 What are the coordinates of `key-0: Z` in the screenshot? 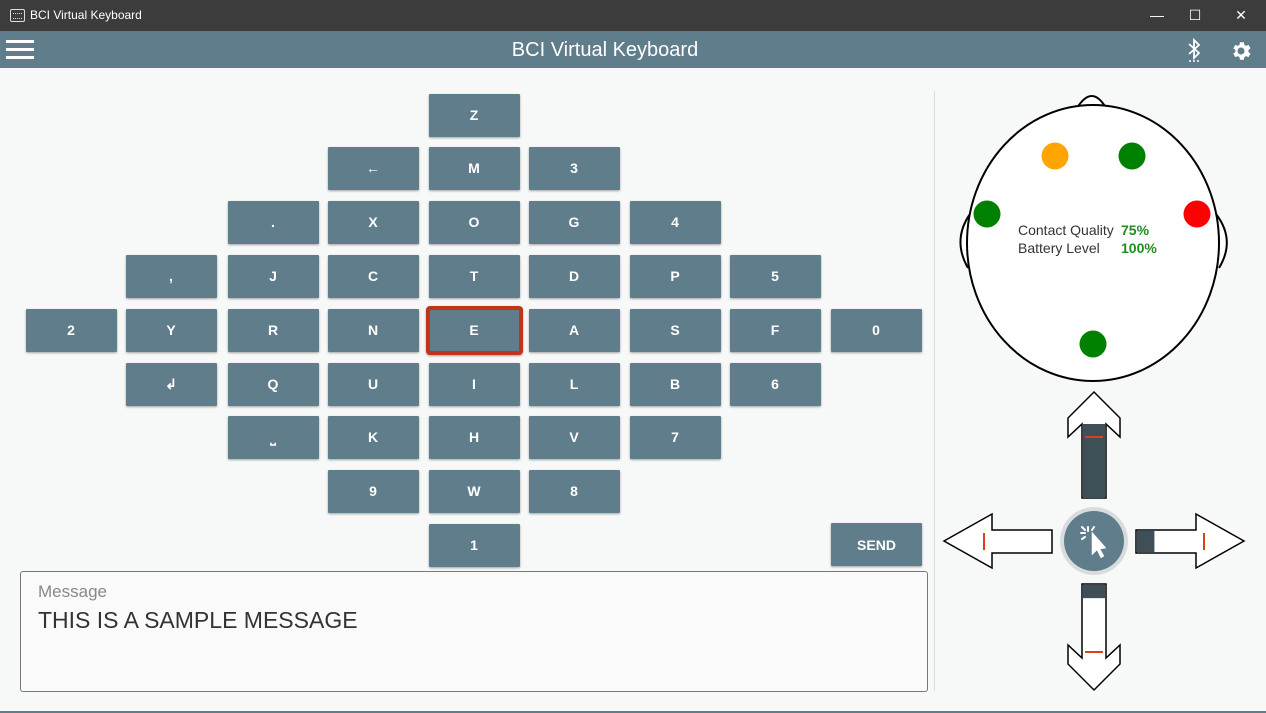 It's located at (474, 115).